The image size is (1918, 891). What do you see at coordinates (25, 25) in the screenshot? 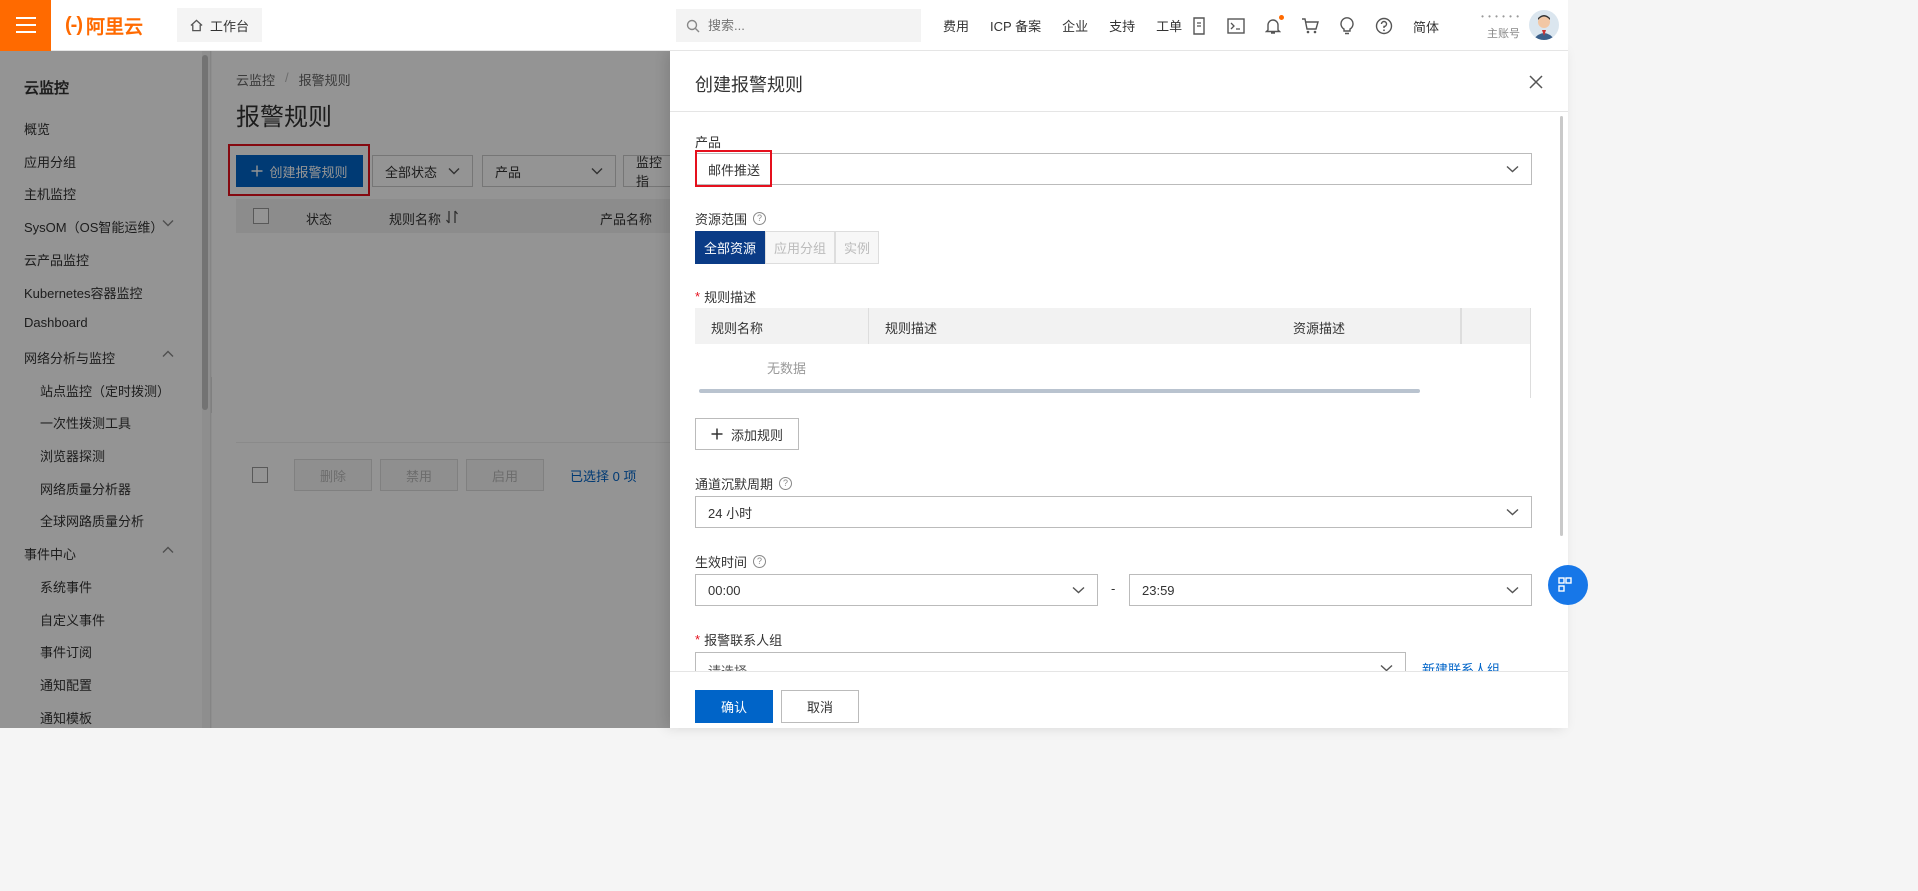
I see `menu-icon` at bounding box center [25, 25].